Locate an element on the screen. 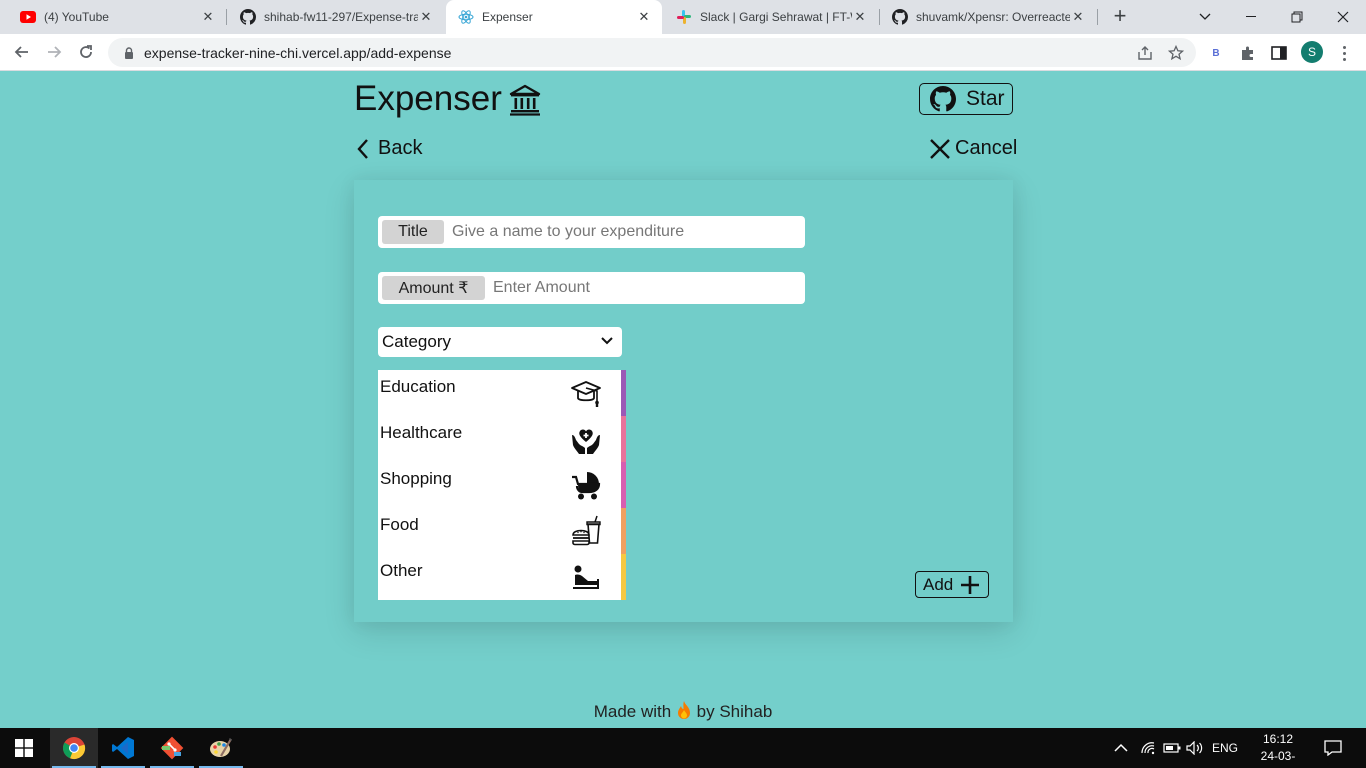  tab-title: Slack | Gargi Sehrawat | FT-WEB is located at coordinates (776, 17).